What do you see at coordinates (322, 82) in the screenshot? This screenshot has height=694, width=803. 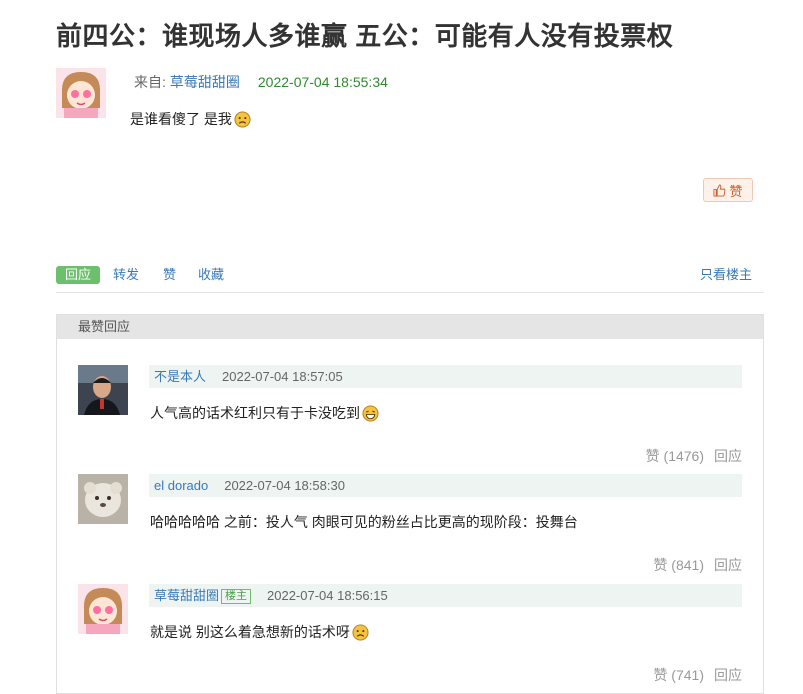 I see `post-time: 2022-07-04 18:55:34` at bounding box center [322, 82].